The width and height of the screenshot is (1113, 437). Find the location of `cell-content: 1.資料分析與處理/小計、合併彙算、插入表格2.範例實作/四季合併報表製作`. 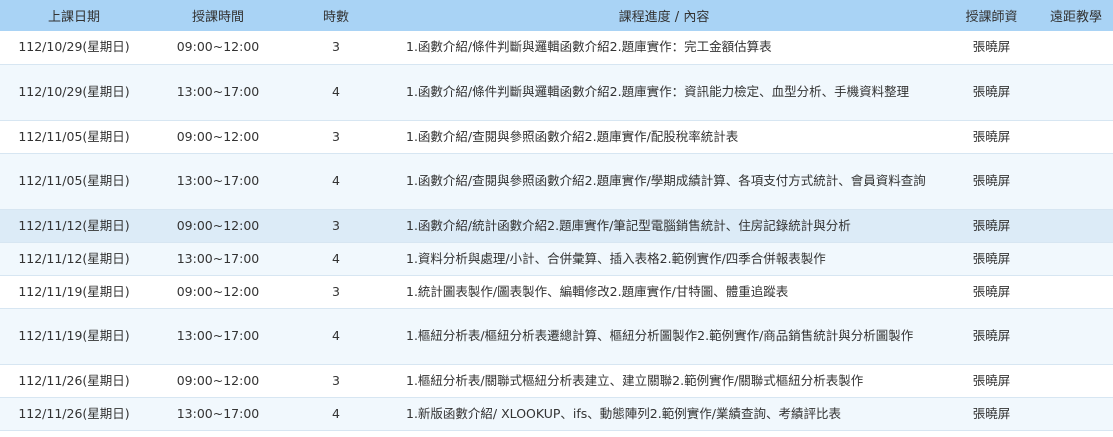

cell-content: 1.資料分析與處理/小計、合併彙算、插入表格2.範例實作/四季合併報表製作 is located at coordinates (664, 259).